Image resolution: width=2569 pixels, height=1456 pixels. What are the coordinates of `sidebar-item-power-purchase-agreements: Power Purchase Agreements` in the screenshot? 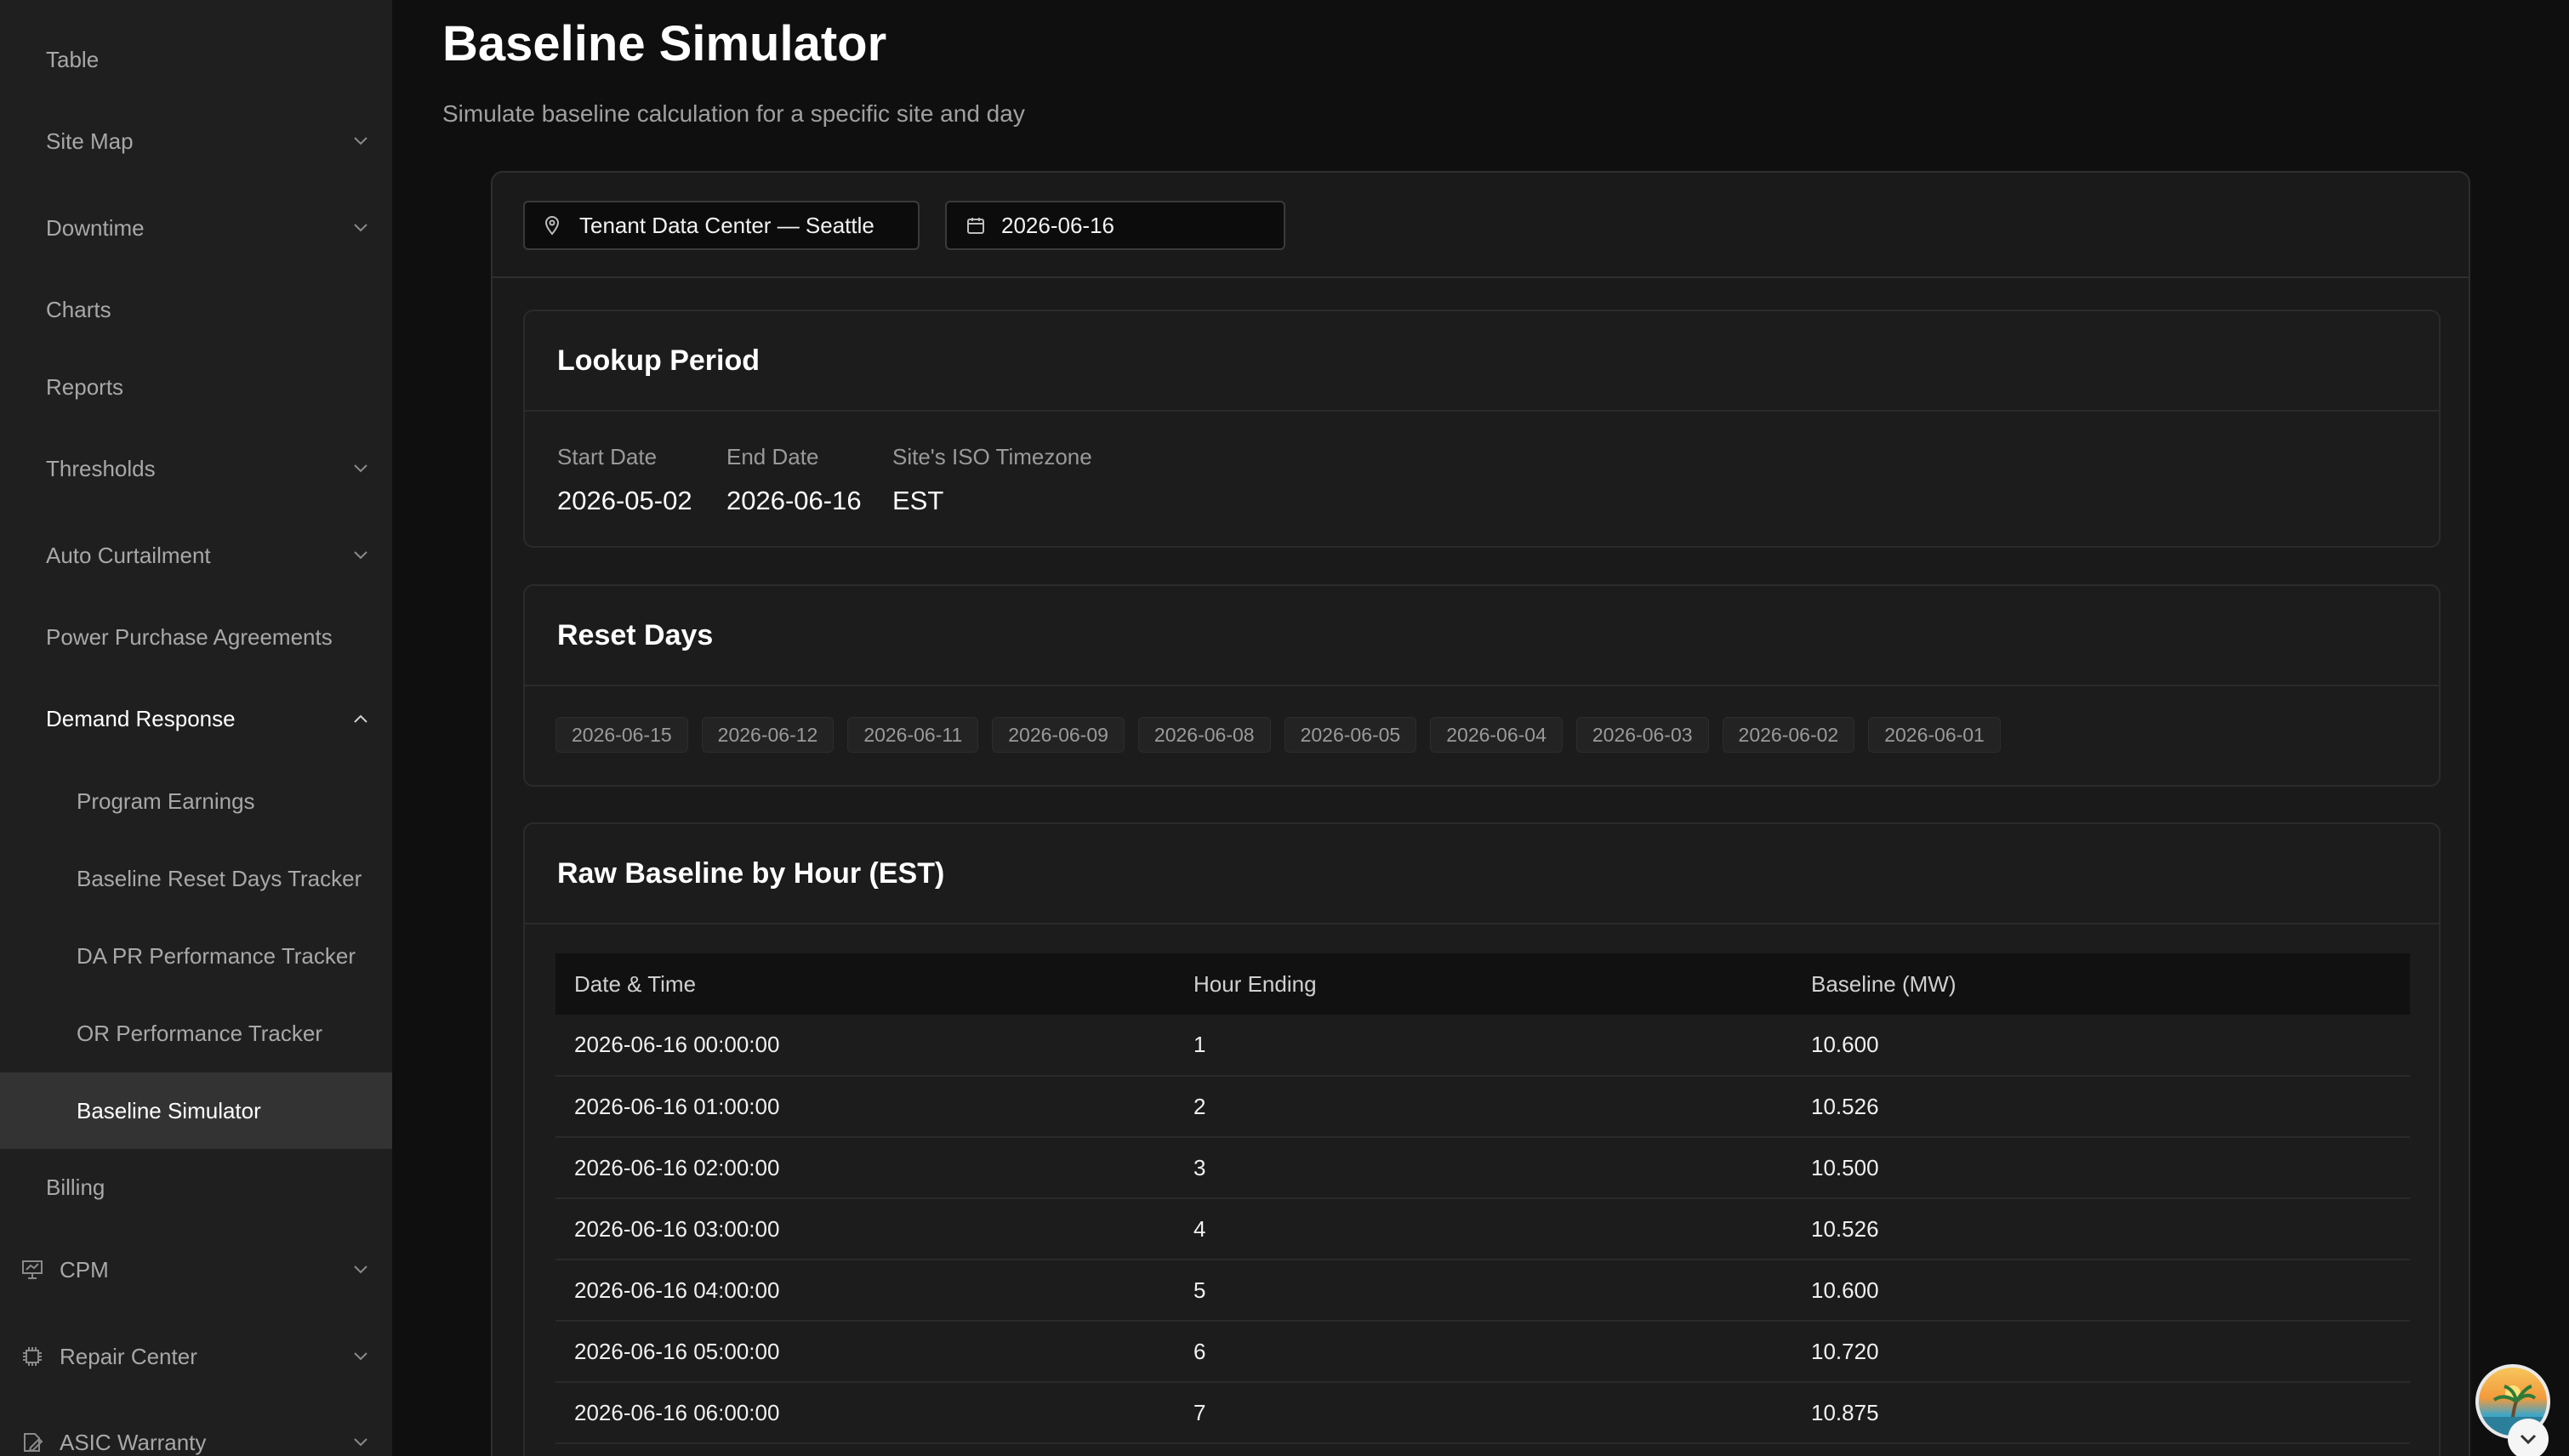 It's located at (196, 637).